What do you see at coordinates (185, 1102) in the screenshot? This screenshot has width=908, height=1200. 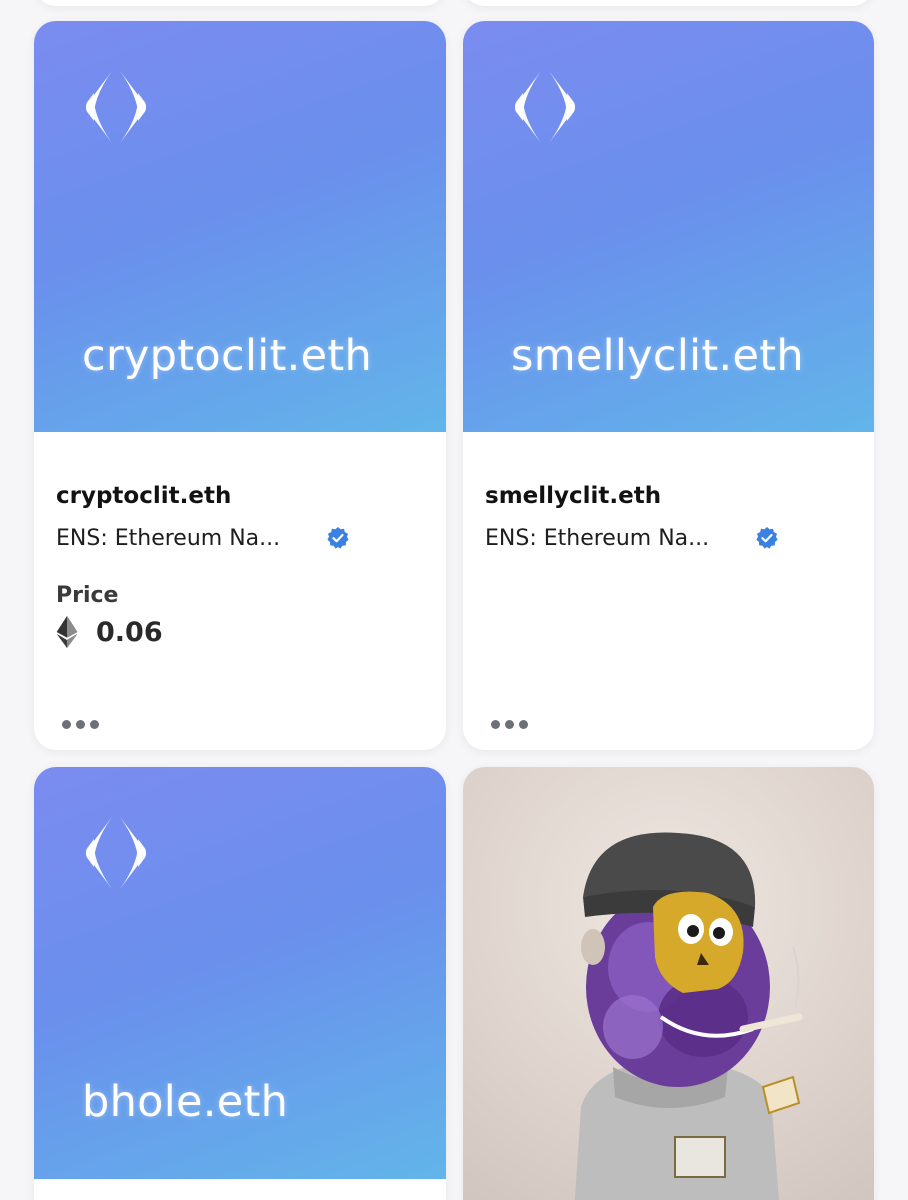 I see `nft-image-name: bhole.eth` at bounding box center [185, 1102].